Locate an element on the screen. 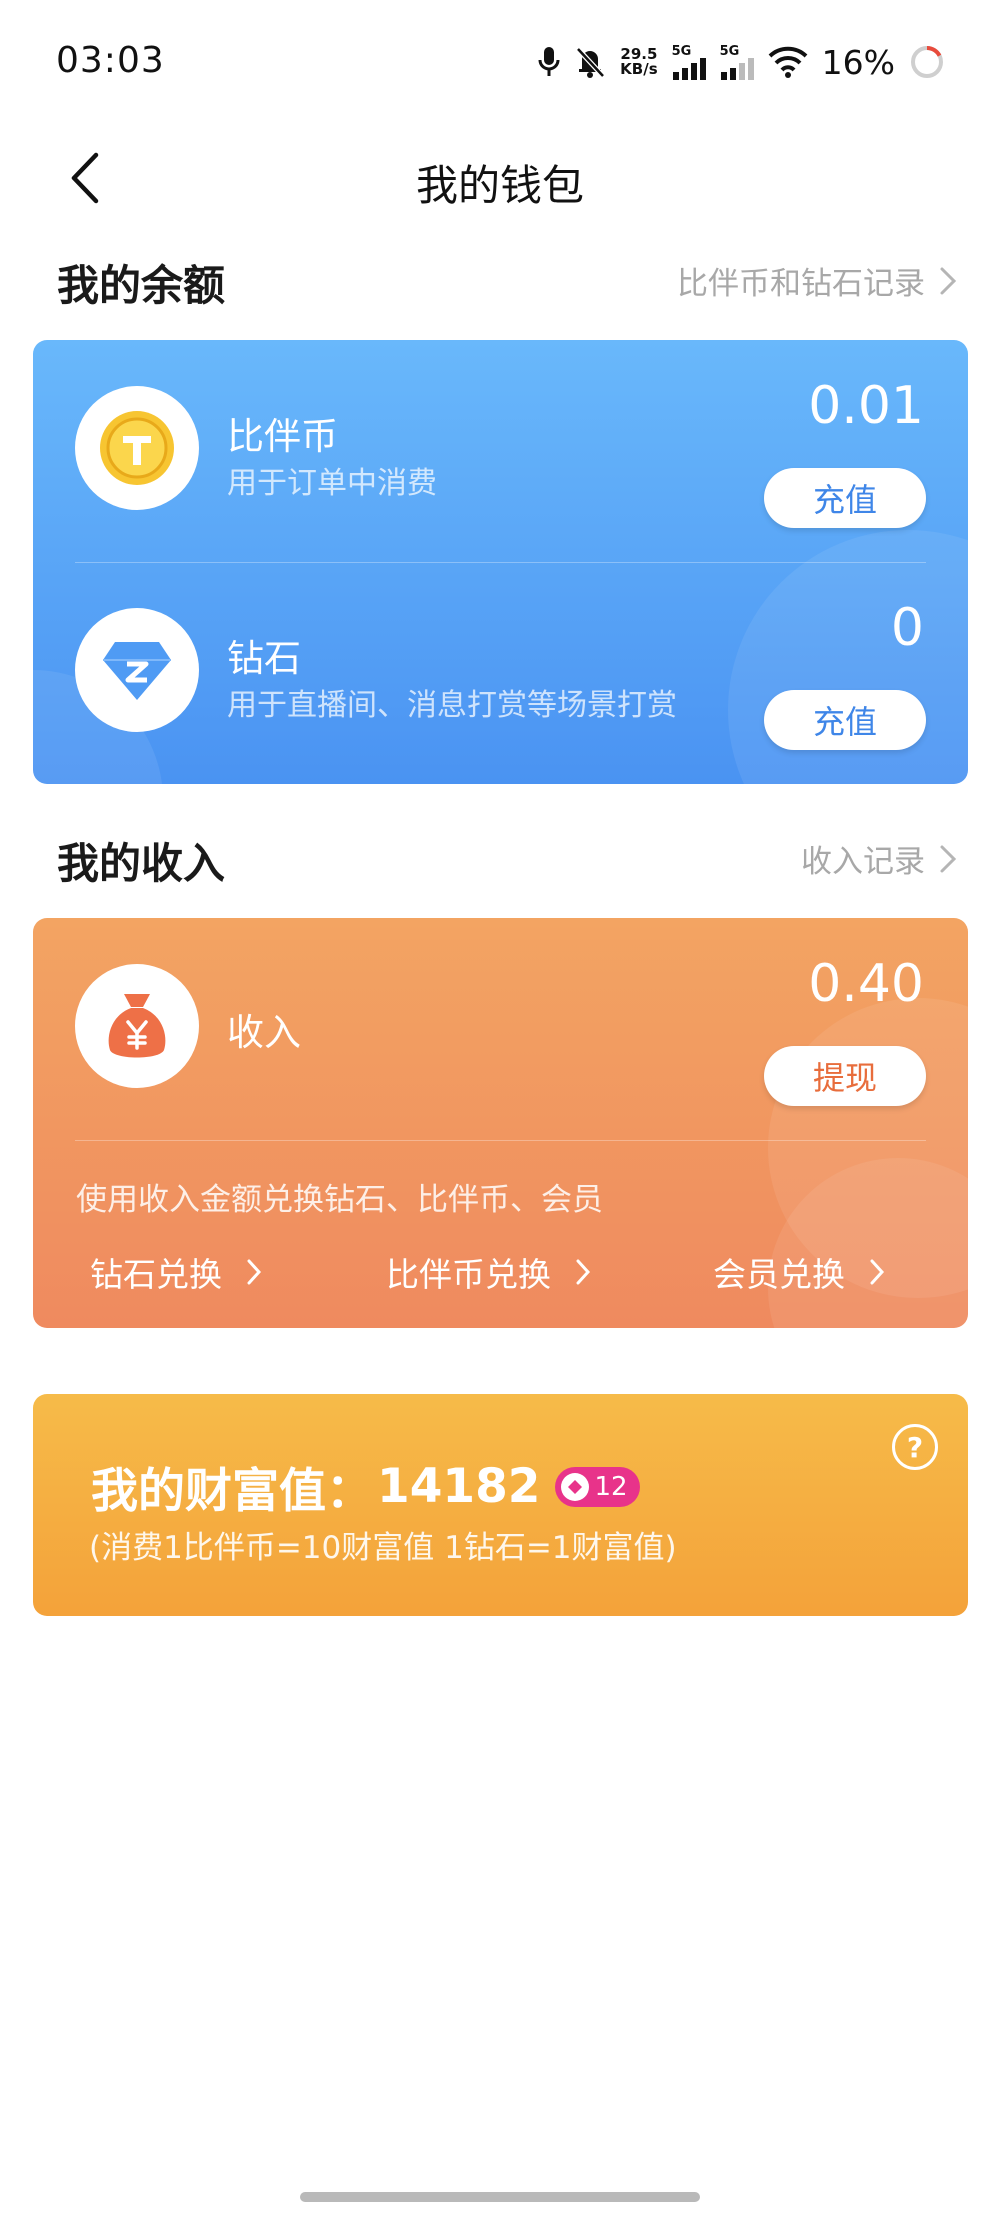  membership-exchange-link: 会员兑换 is located at coordinates (799, 1272).